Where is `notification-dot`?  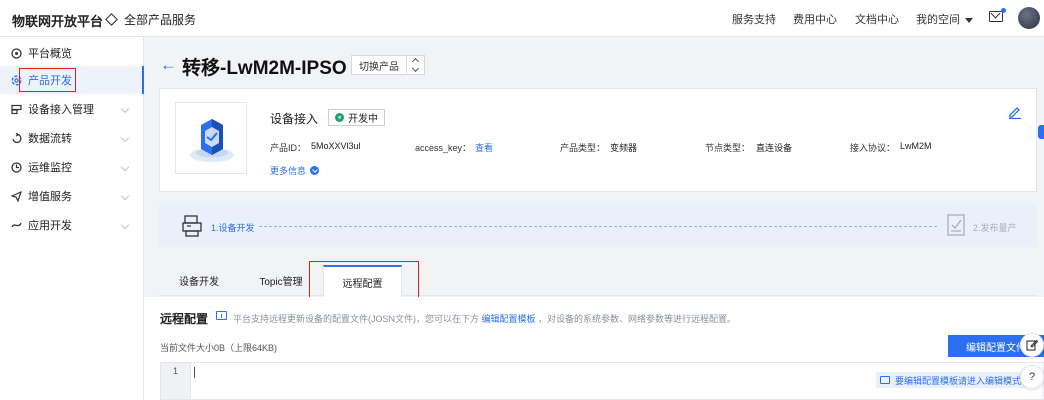 notification-dot is located at coordinates (1003, 10).